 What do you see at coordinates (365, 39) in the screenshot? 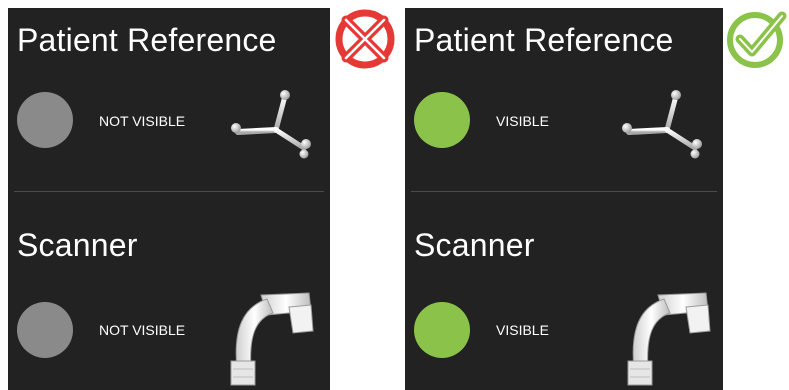
I see `red-x-circle-icon` at bounding box center [365, 39].